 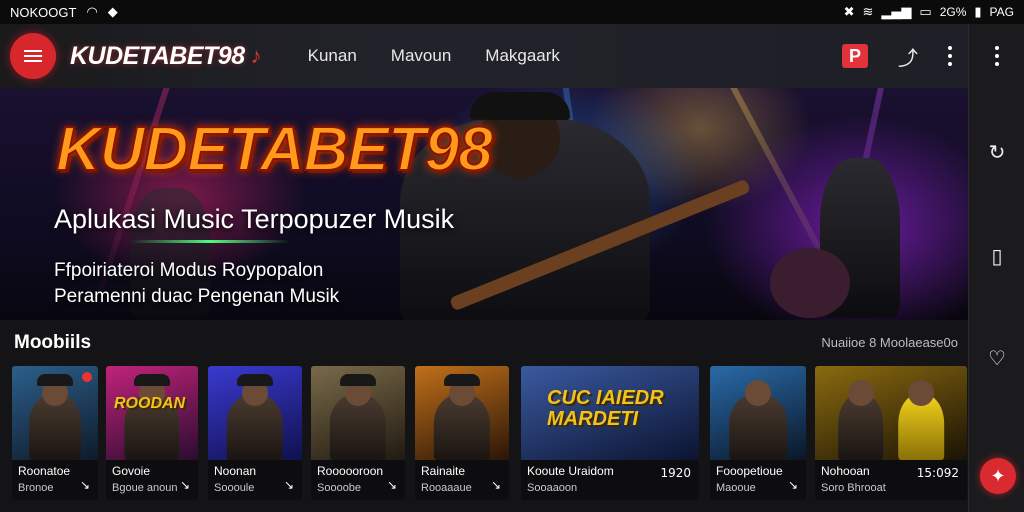 I want to click on card-duration: 15:092, so click(x=937, y=473).